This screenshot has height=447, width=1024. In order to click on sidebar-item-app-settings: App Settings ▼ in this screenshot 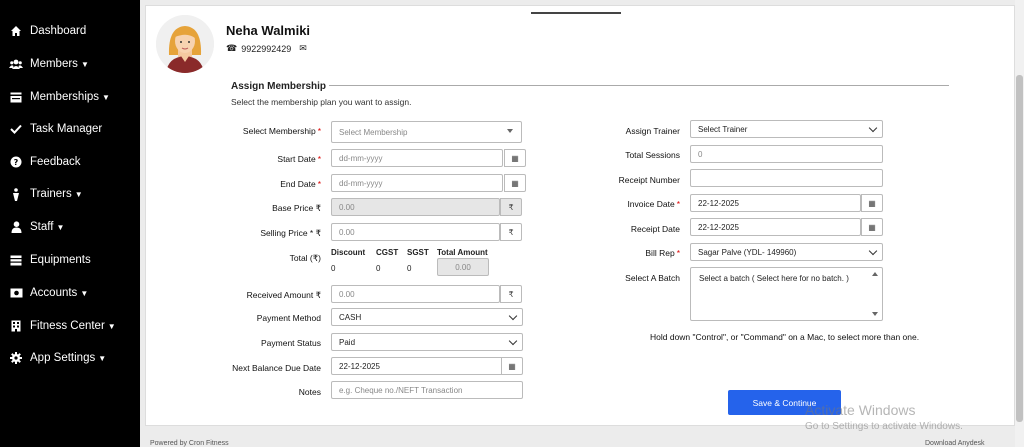, I will do `click(57, 358)`.